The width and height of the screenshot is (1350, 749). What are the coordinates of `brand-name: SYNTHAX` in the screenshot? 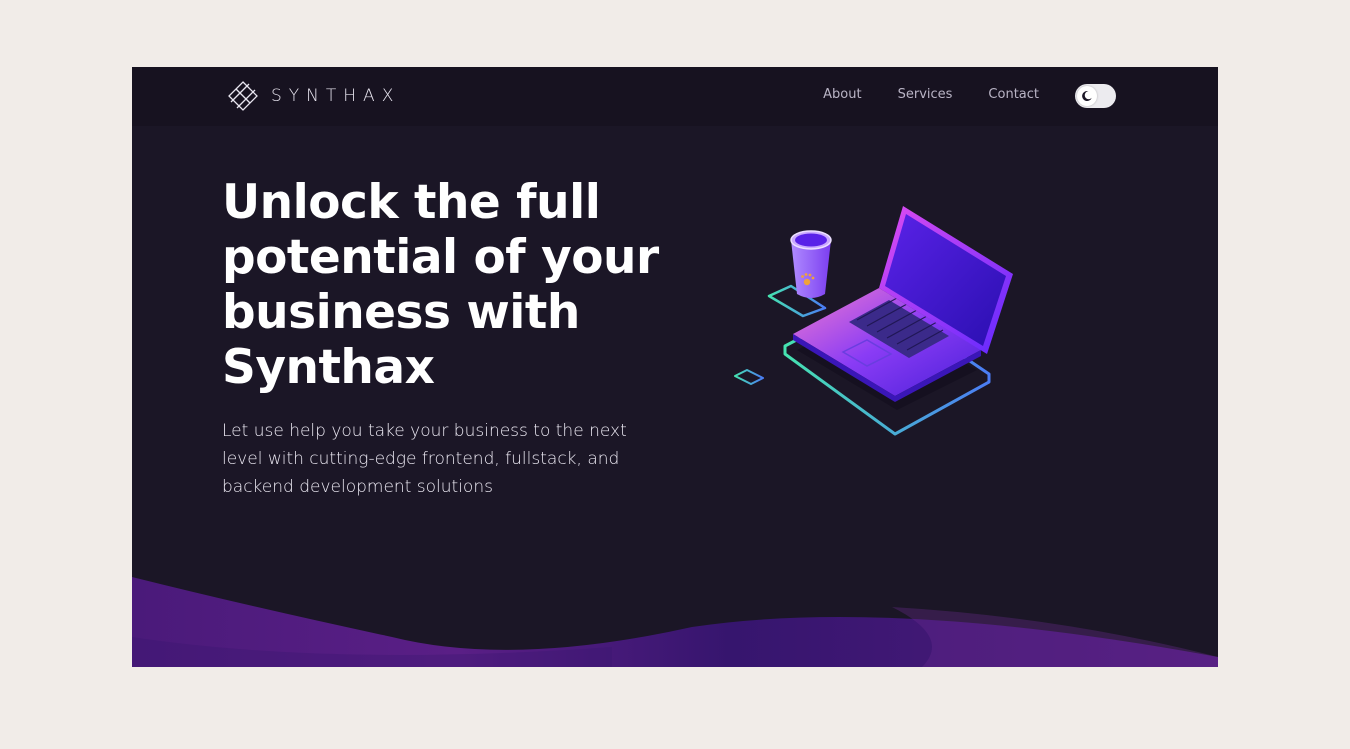 It's located at (336, 96).